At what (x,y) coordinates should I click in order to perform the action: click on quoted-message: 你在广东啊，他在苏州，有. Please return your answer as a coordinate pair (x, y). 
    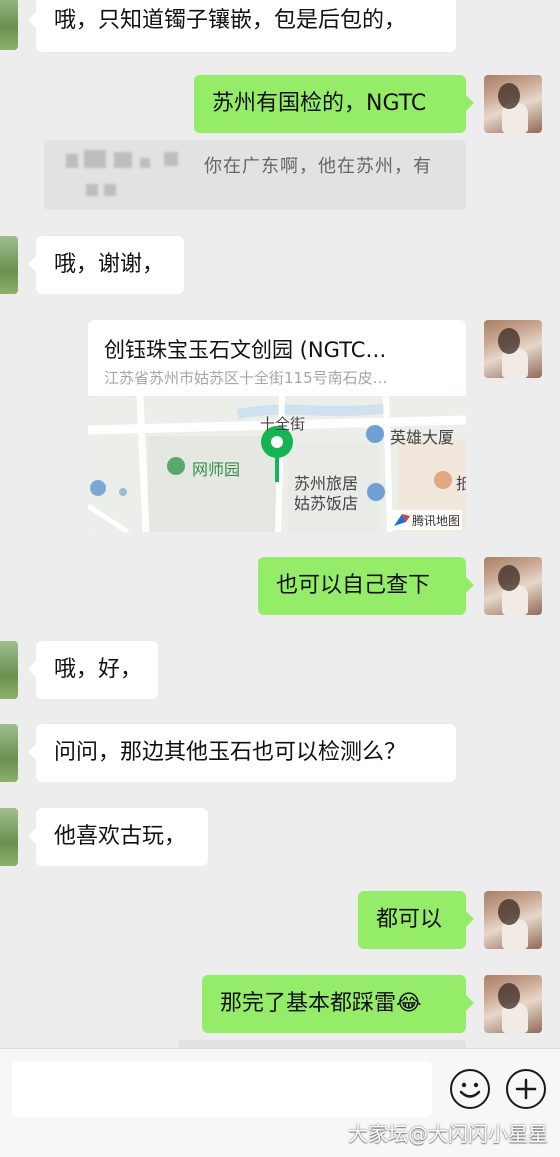
    Looking at the image, I should click on (255, 175).